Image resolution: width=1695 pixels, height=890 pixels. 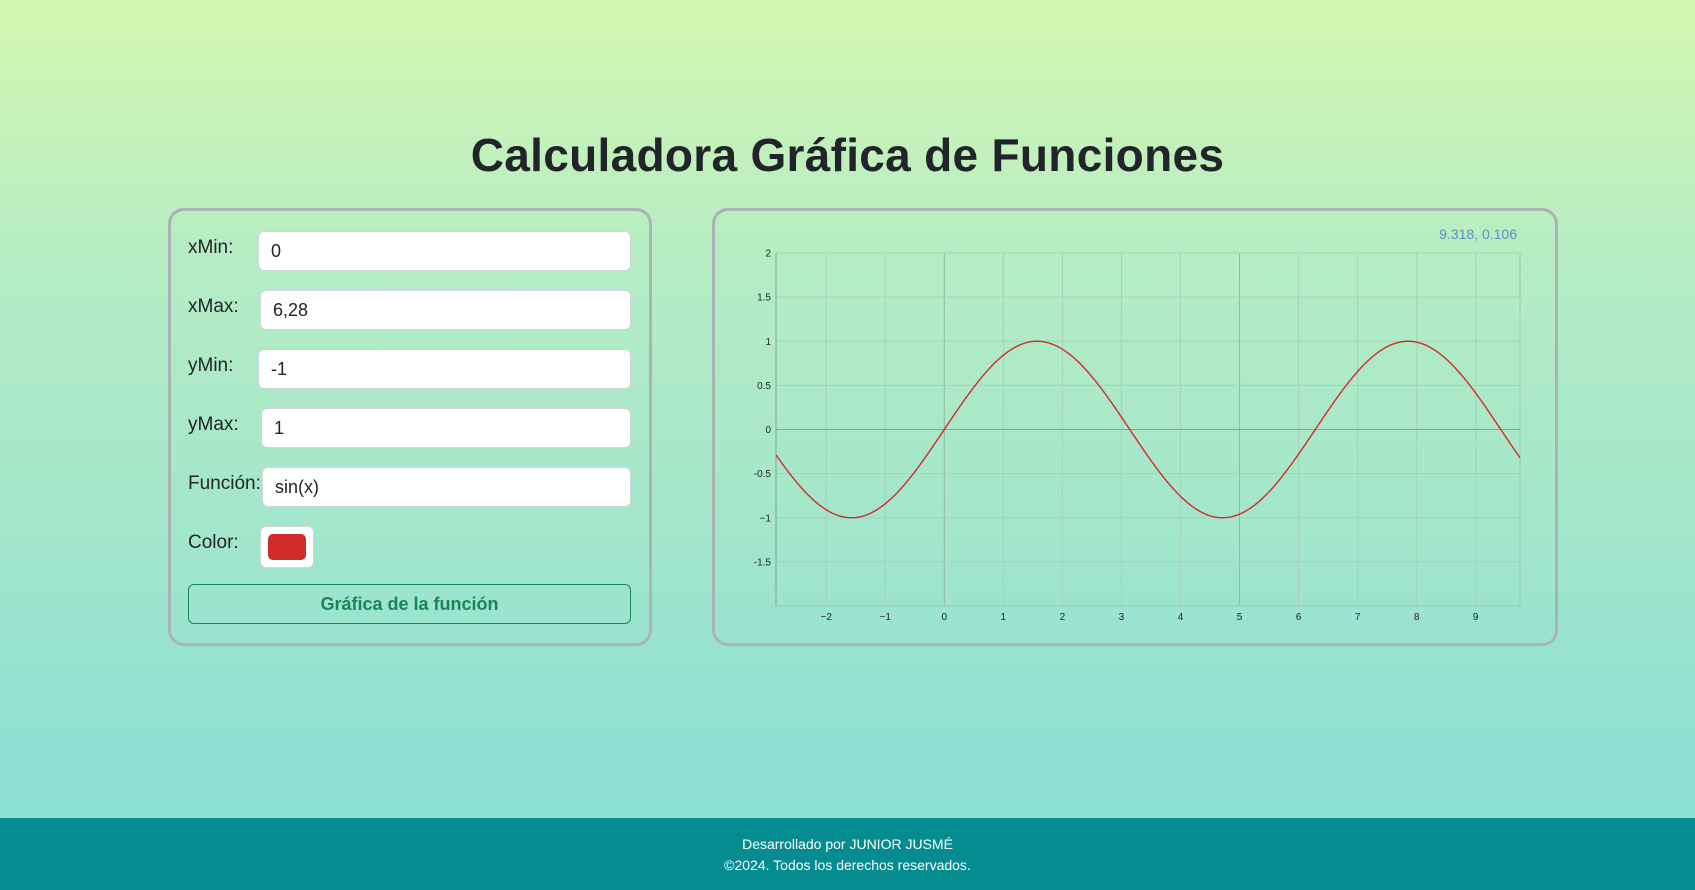 I want to click on x-tick-label: 0, so click(x=945, y=617).